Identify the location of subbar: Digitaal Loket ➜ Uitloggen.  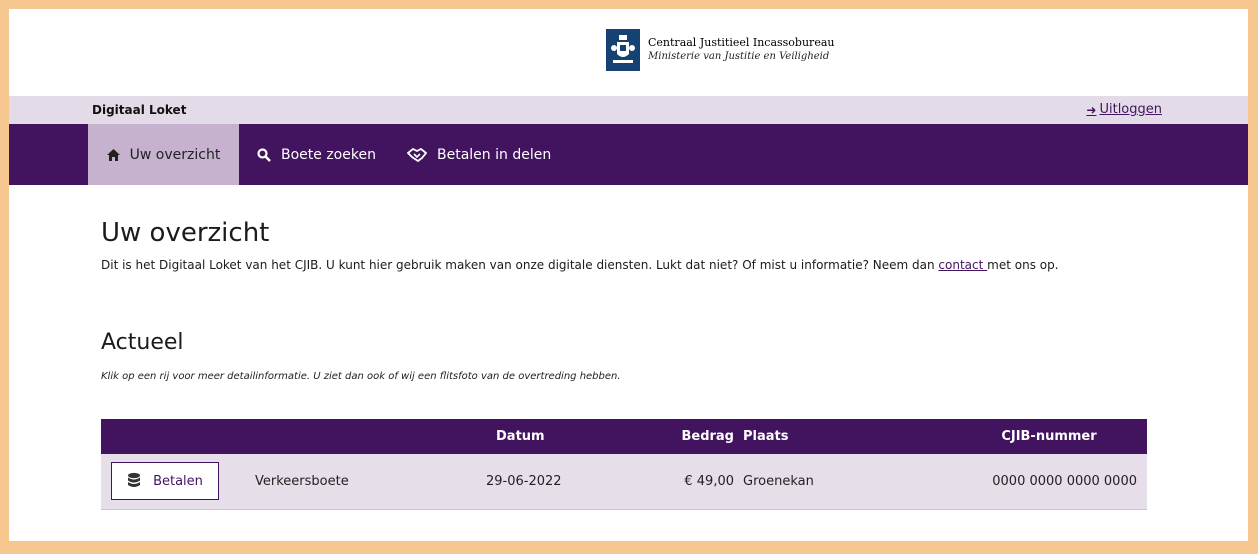
(628, 110).